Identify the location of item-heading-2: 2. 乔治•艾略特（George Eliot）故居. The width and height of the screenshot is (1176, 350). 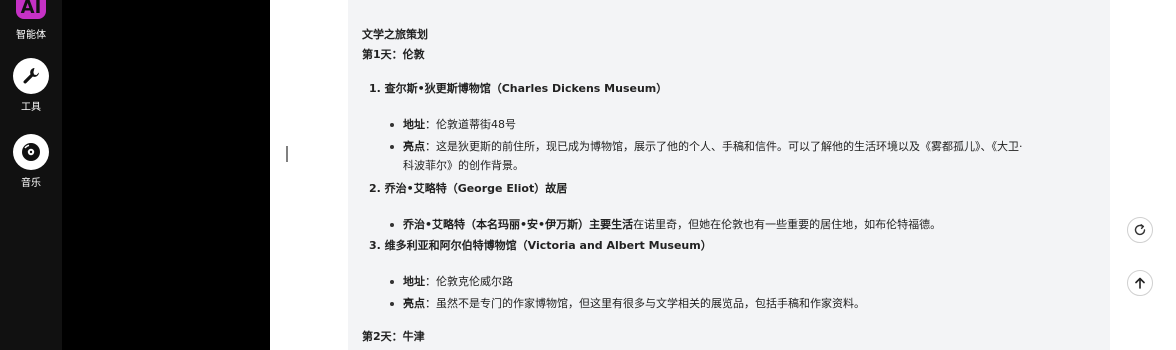
(468, 188).